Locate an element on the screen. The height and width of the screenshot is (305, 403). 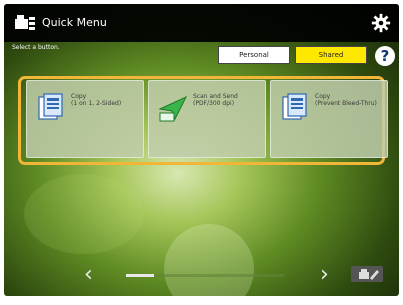
copy-2-sided-button: Copy (1 on 1, 2-Sided) is located at coordinates (85, 119).